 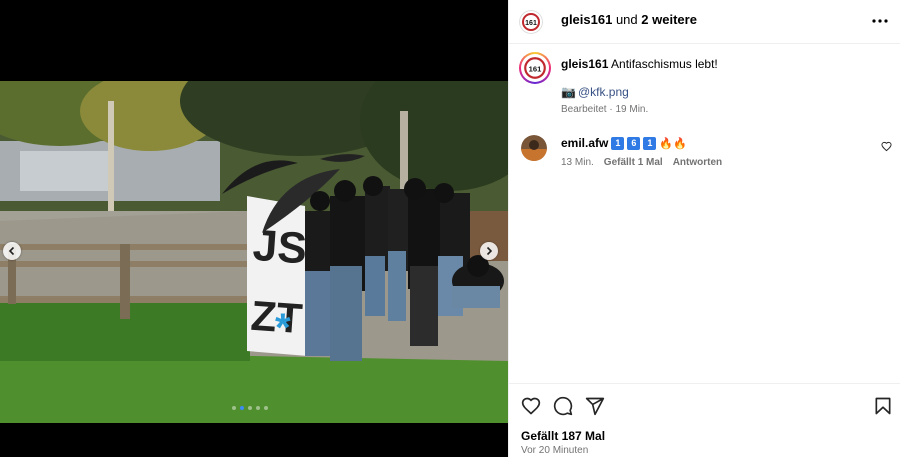 I want to click on header-others: 2 weitere, so click(x=669, y=19).